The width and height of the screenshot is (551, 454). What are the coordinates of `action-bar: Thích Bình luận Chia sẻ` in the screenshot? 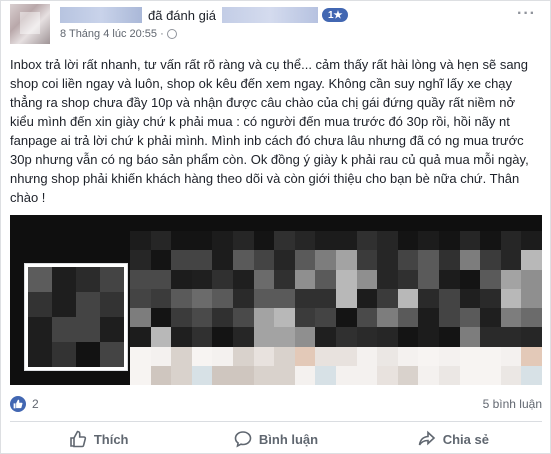 It's located at (276, 439).